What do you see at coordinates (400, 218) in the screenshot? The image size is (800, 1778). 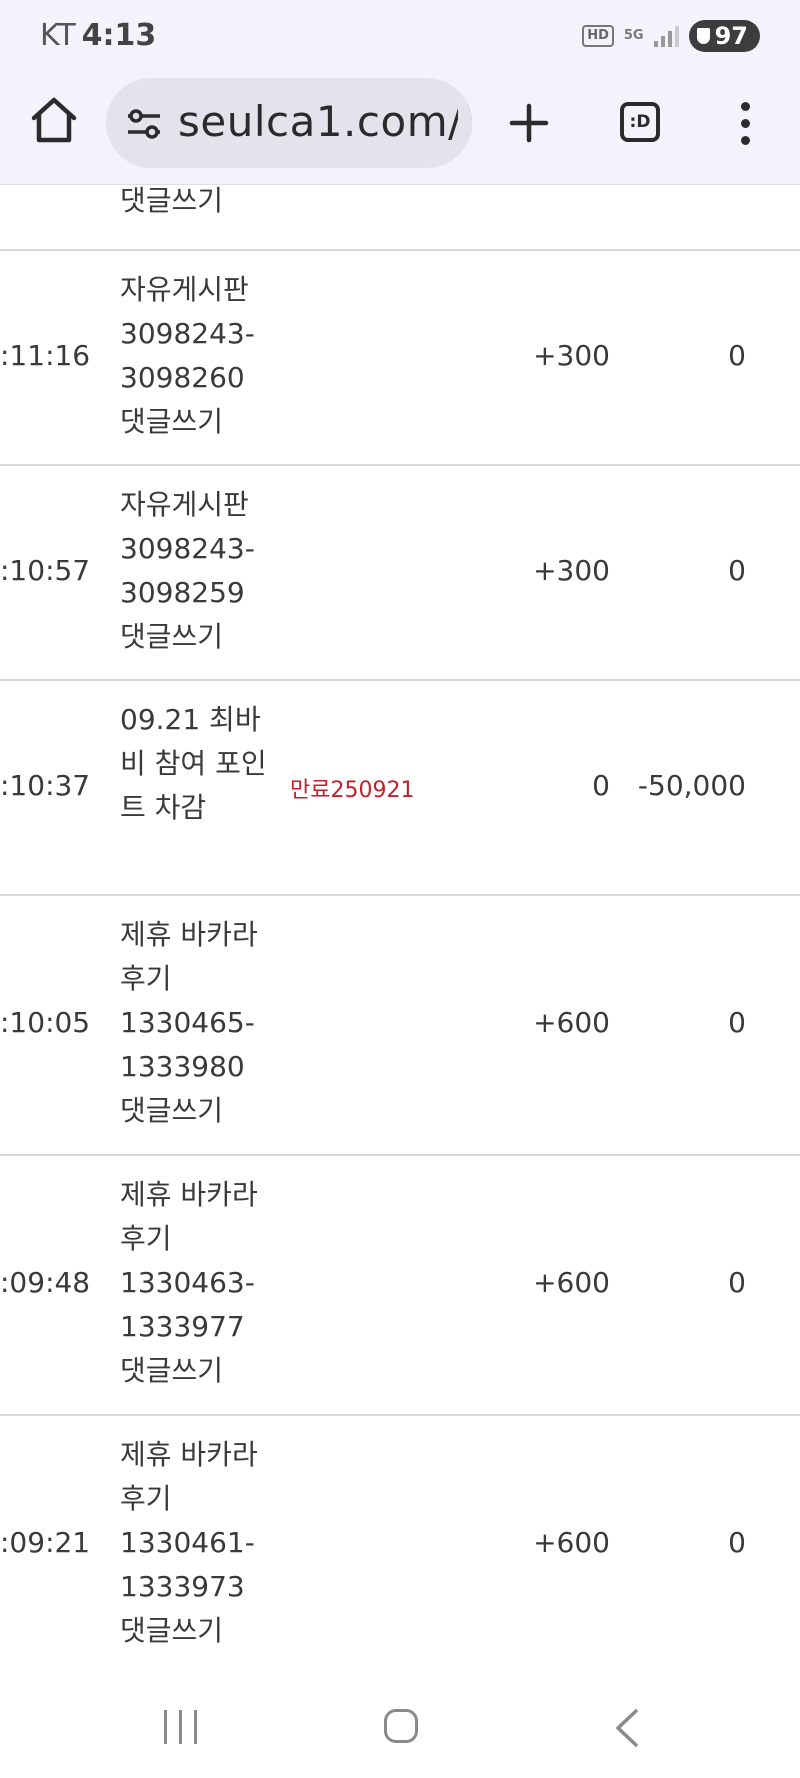 I see `table-row: 댓글쓰기` at bounding box center [400, 218].